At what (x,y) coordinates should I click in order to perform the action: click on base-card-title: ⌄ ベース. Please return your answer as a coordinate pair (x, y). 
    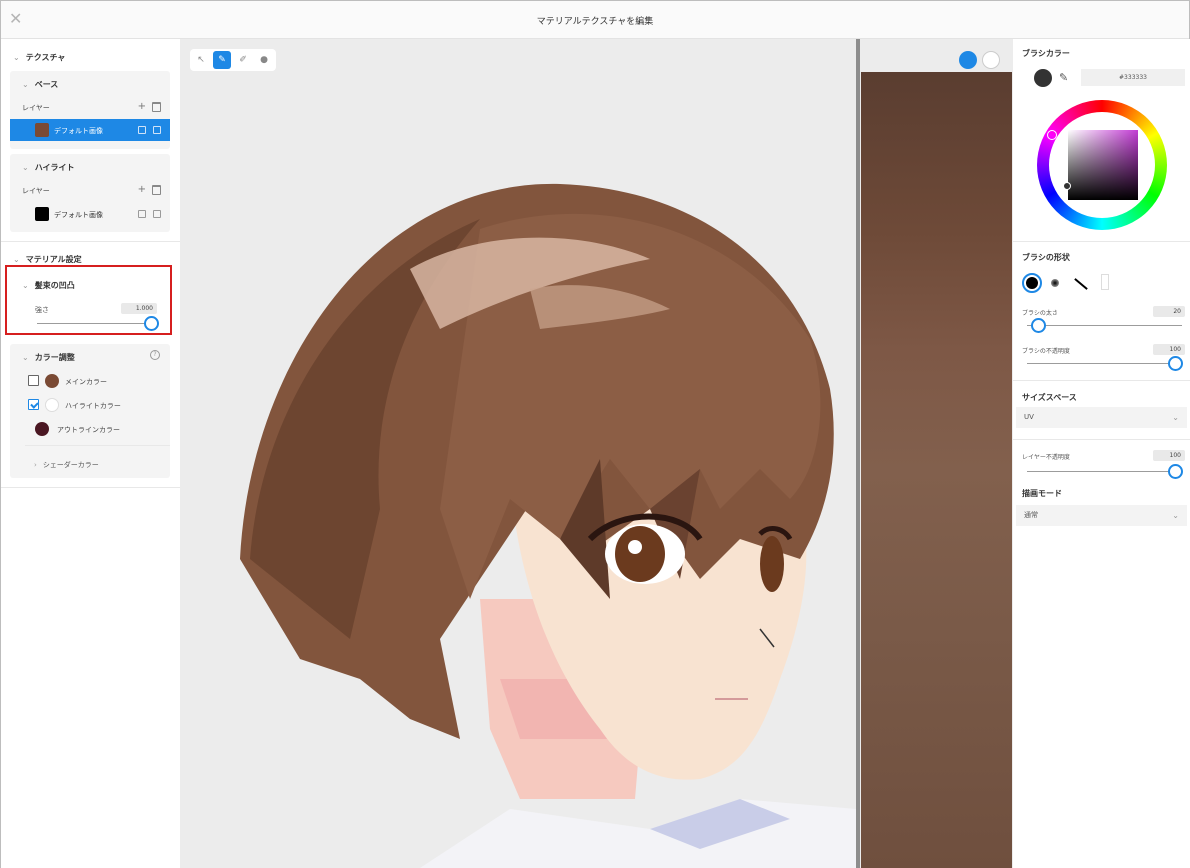
    Looking at the image, I should click on (40, 84).